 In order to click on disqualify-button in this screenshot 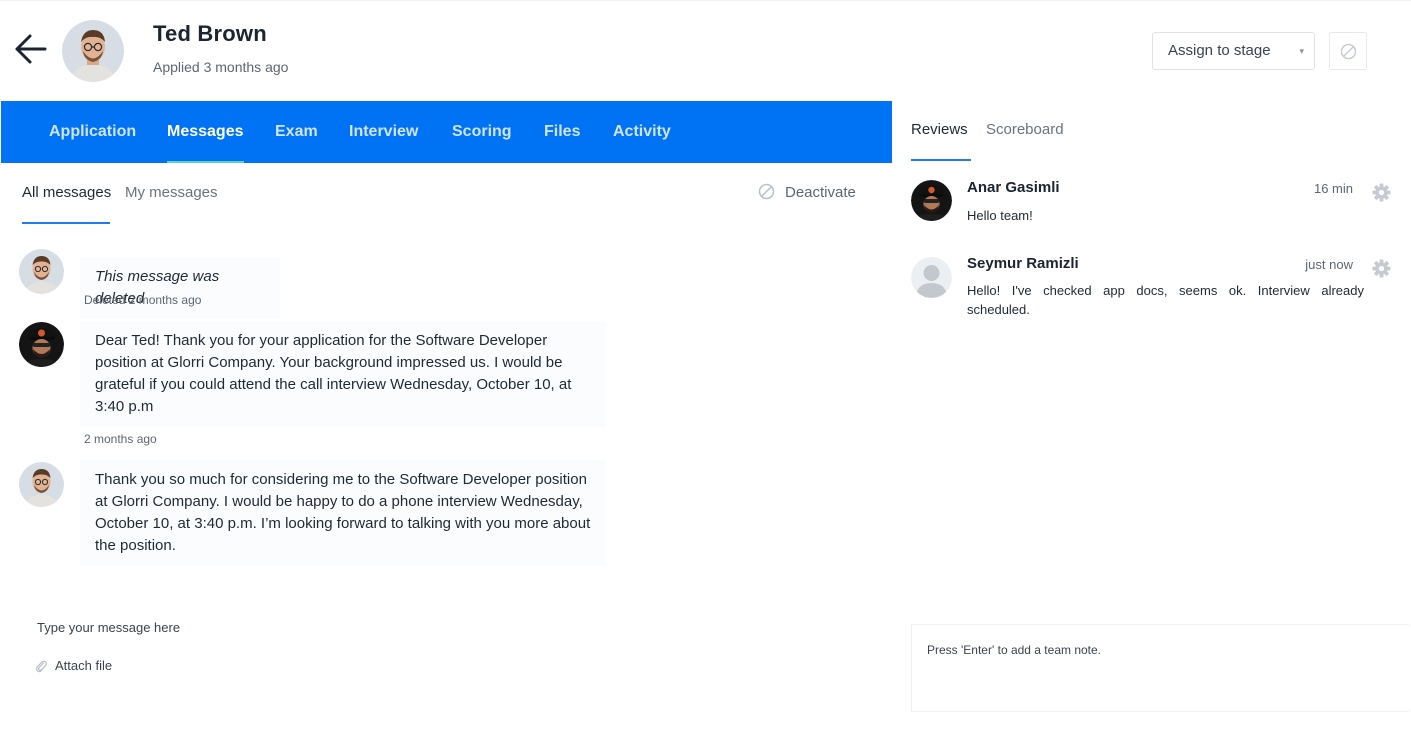, I will do `click(1348, 51)`.